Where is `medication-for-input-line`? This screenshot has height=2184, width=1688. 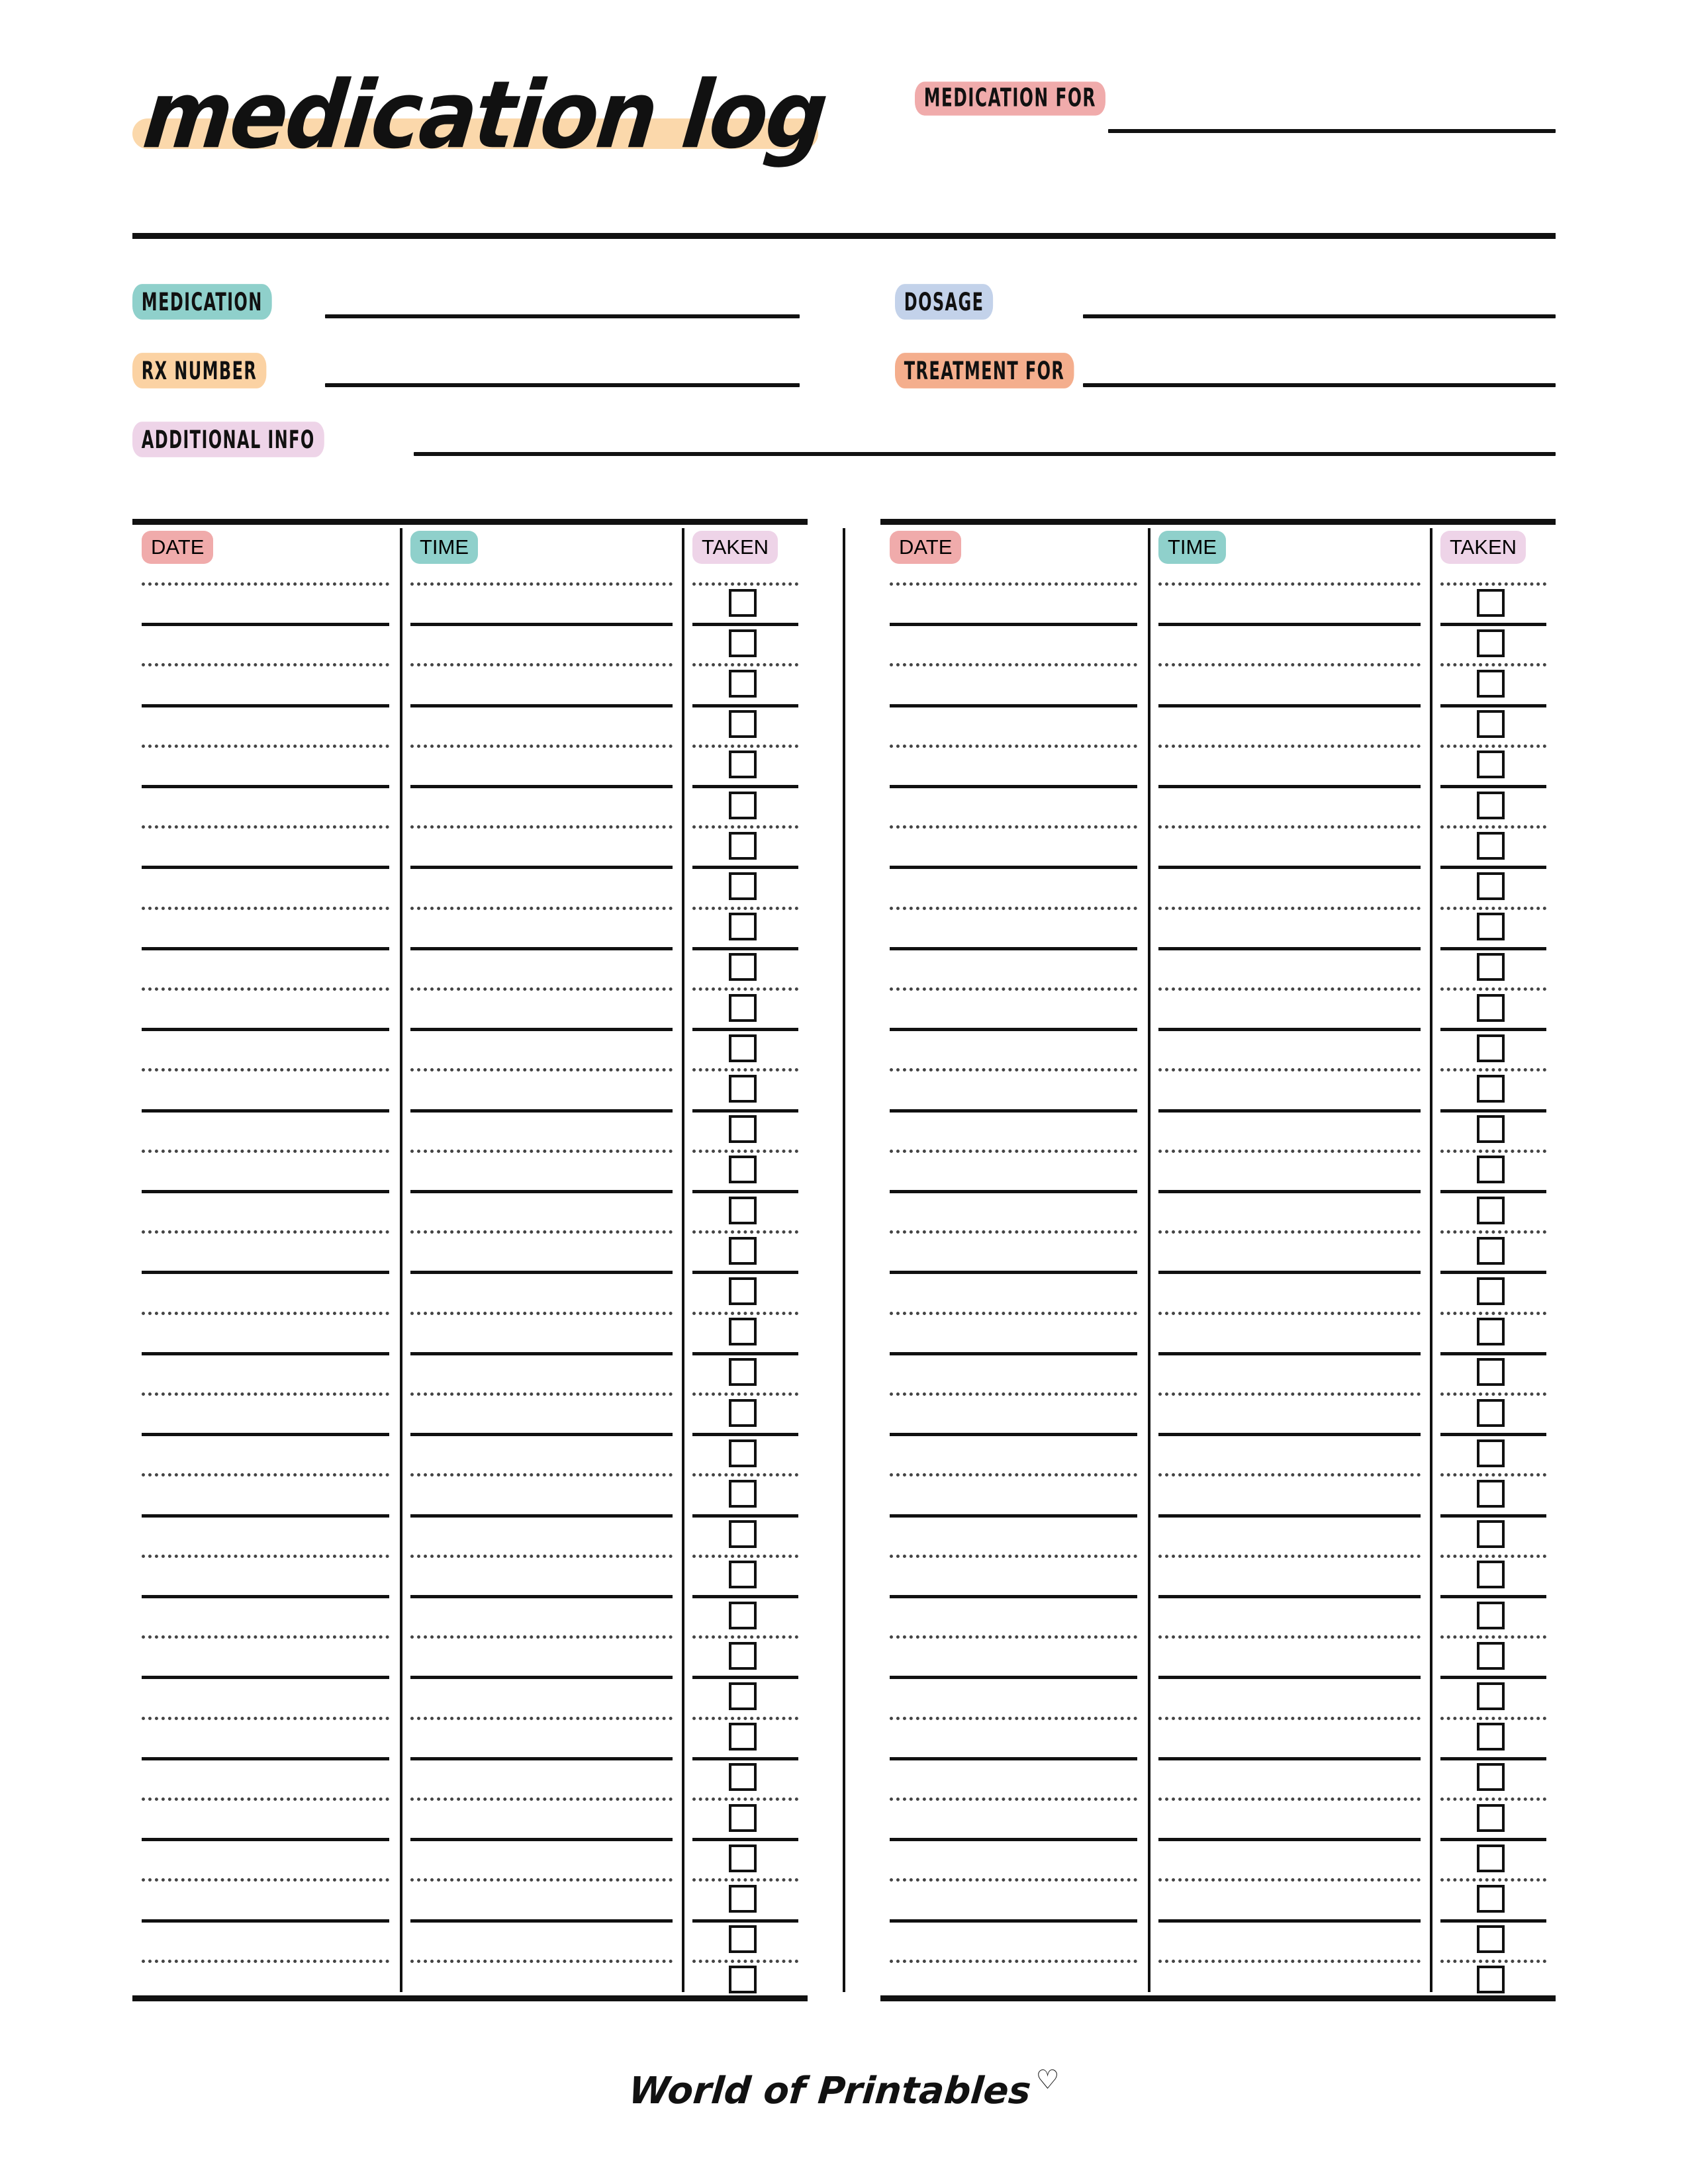
medication-for-input-line is located at coordinates (1332, 131).